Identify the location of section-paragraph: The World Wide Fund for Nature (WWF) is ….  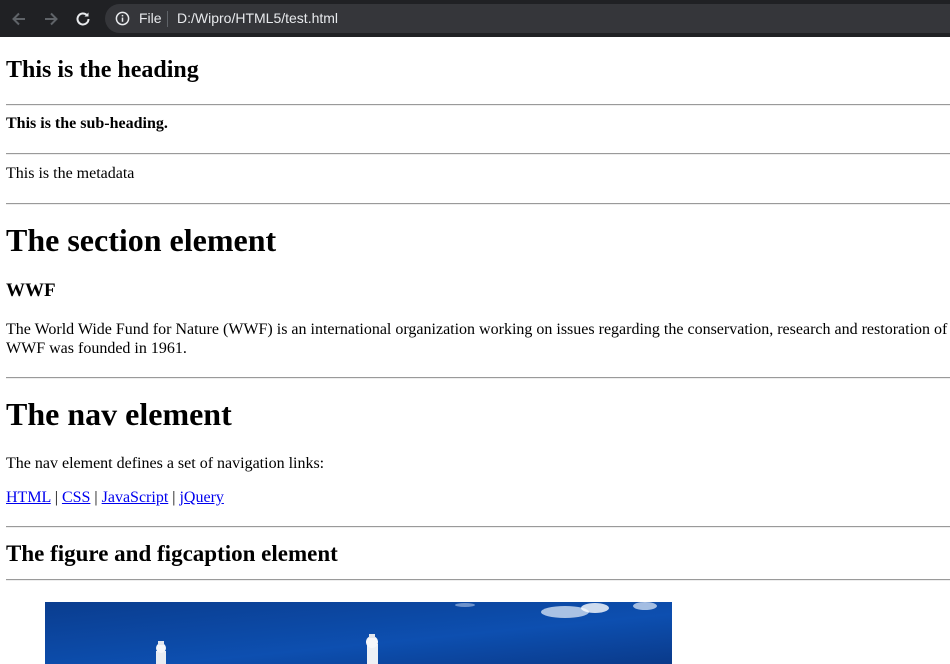
(476, 339).